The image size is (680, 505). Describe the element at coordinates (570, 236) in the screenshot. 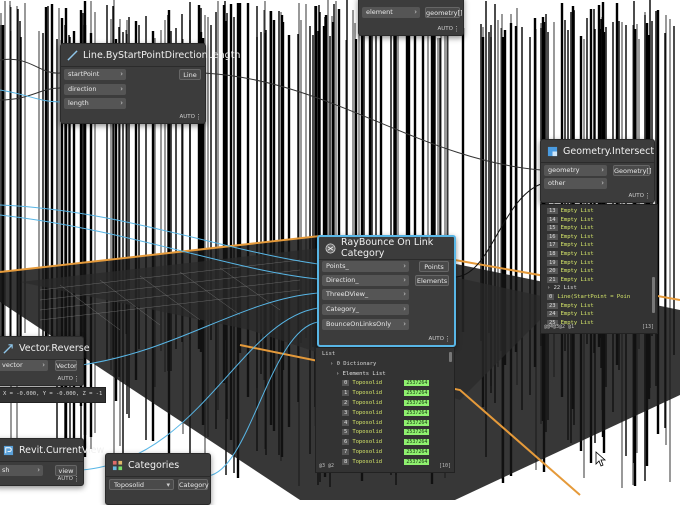

I see `list-item: 16 Empty List` at that location.